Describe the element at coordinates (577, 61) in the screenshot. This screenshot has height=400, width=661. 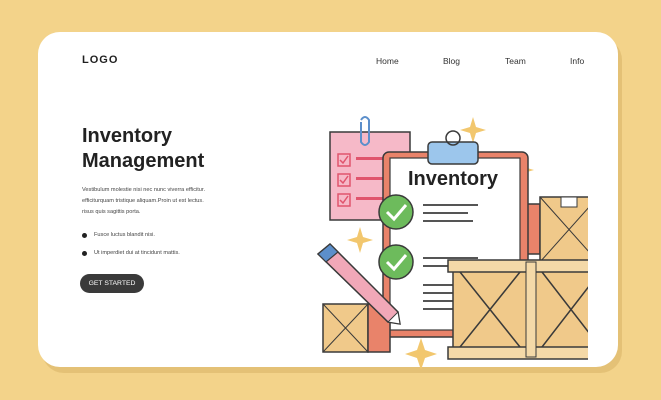
I see `nav-info-link: Info` at that location.